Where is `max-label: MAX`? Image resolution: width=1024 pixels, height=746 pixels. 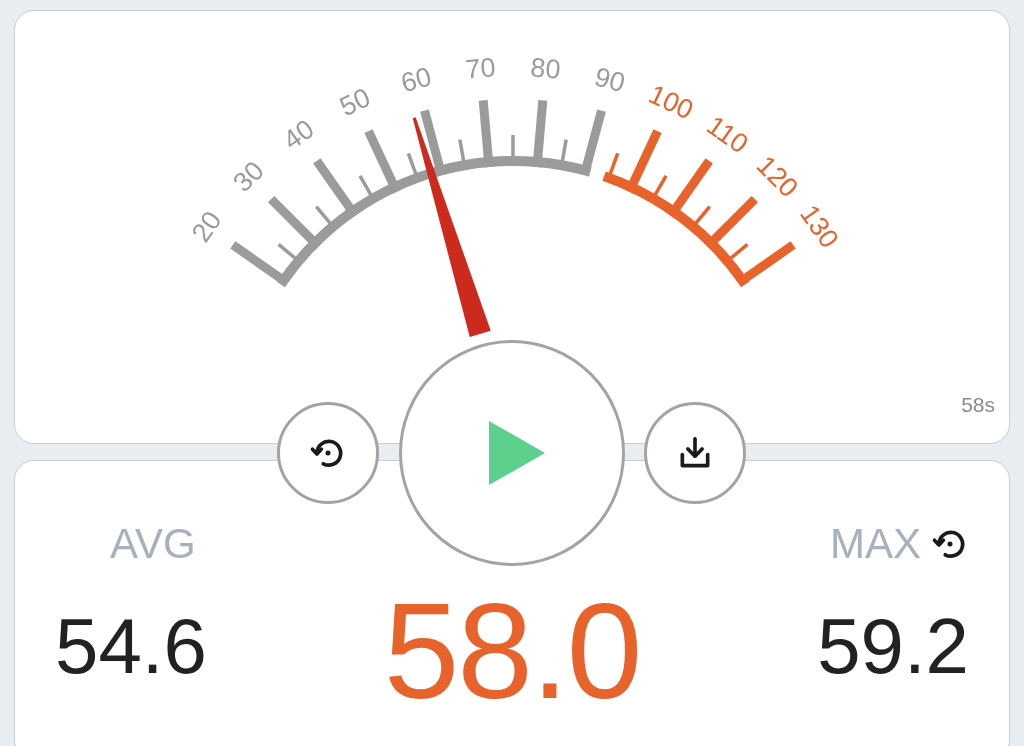 max-label: MAX is located at coordinates (875, 544).